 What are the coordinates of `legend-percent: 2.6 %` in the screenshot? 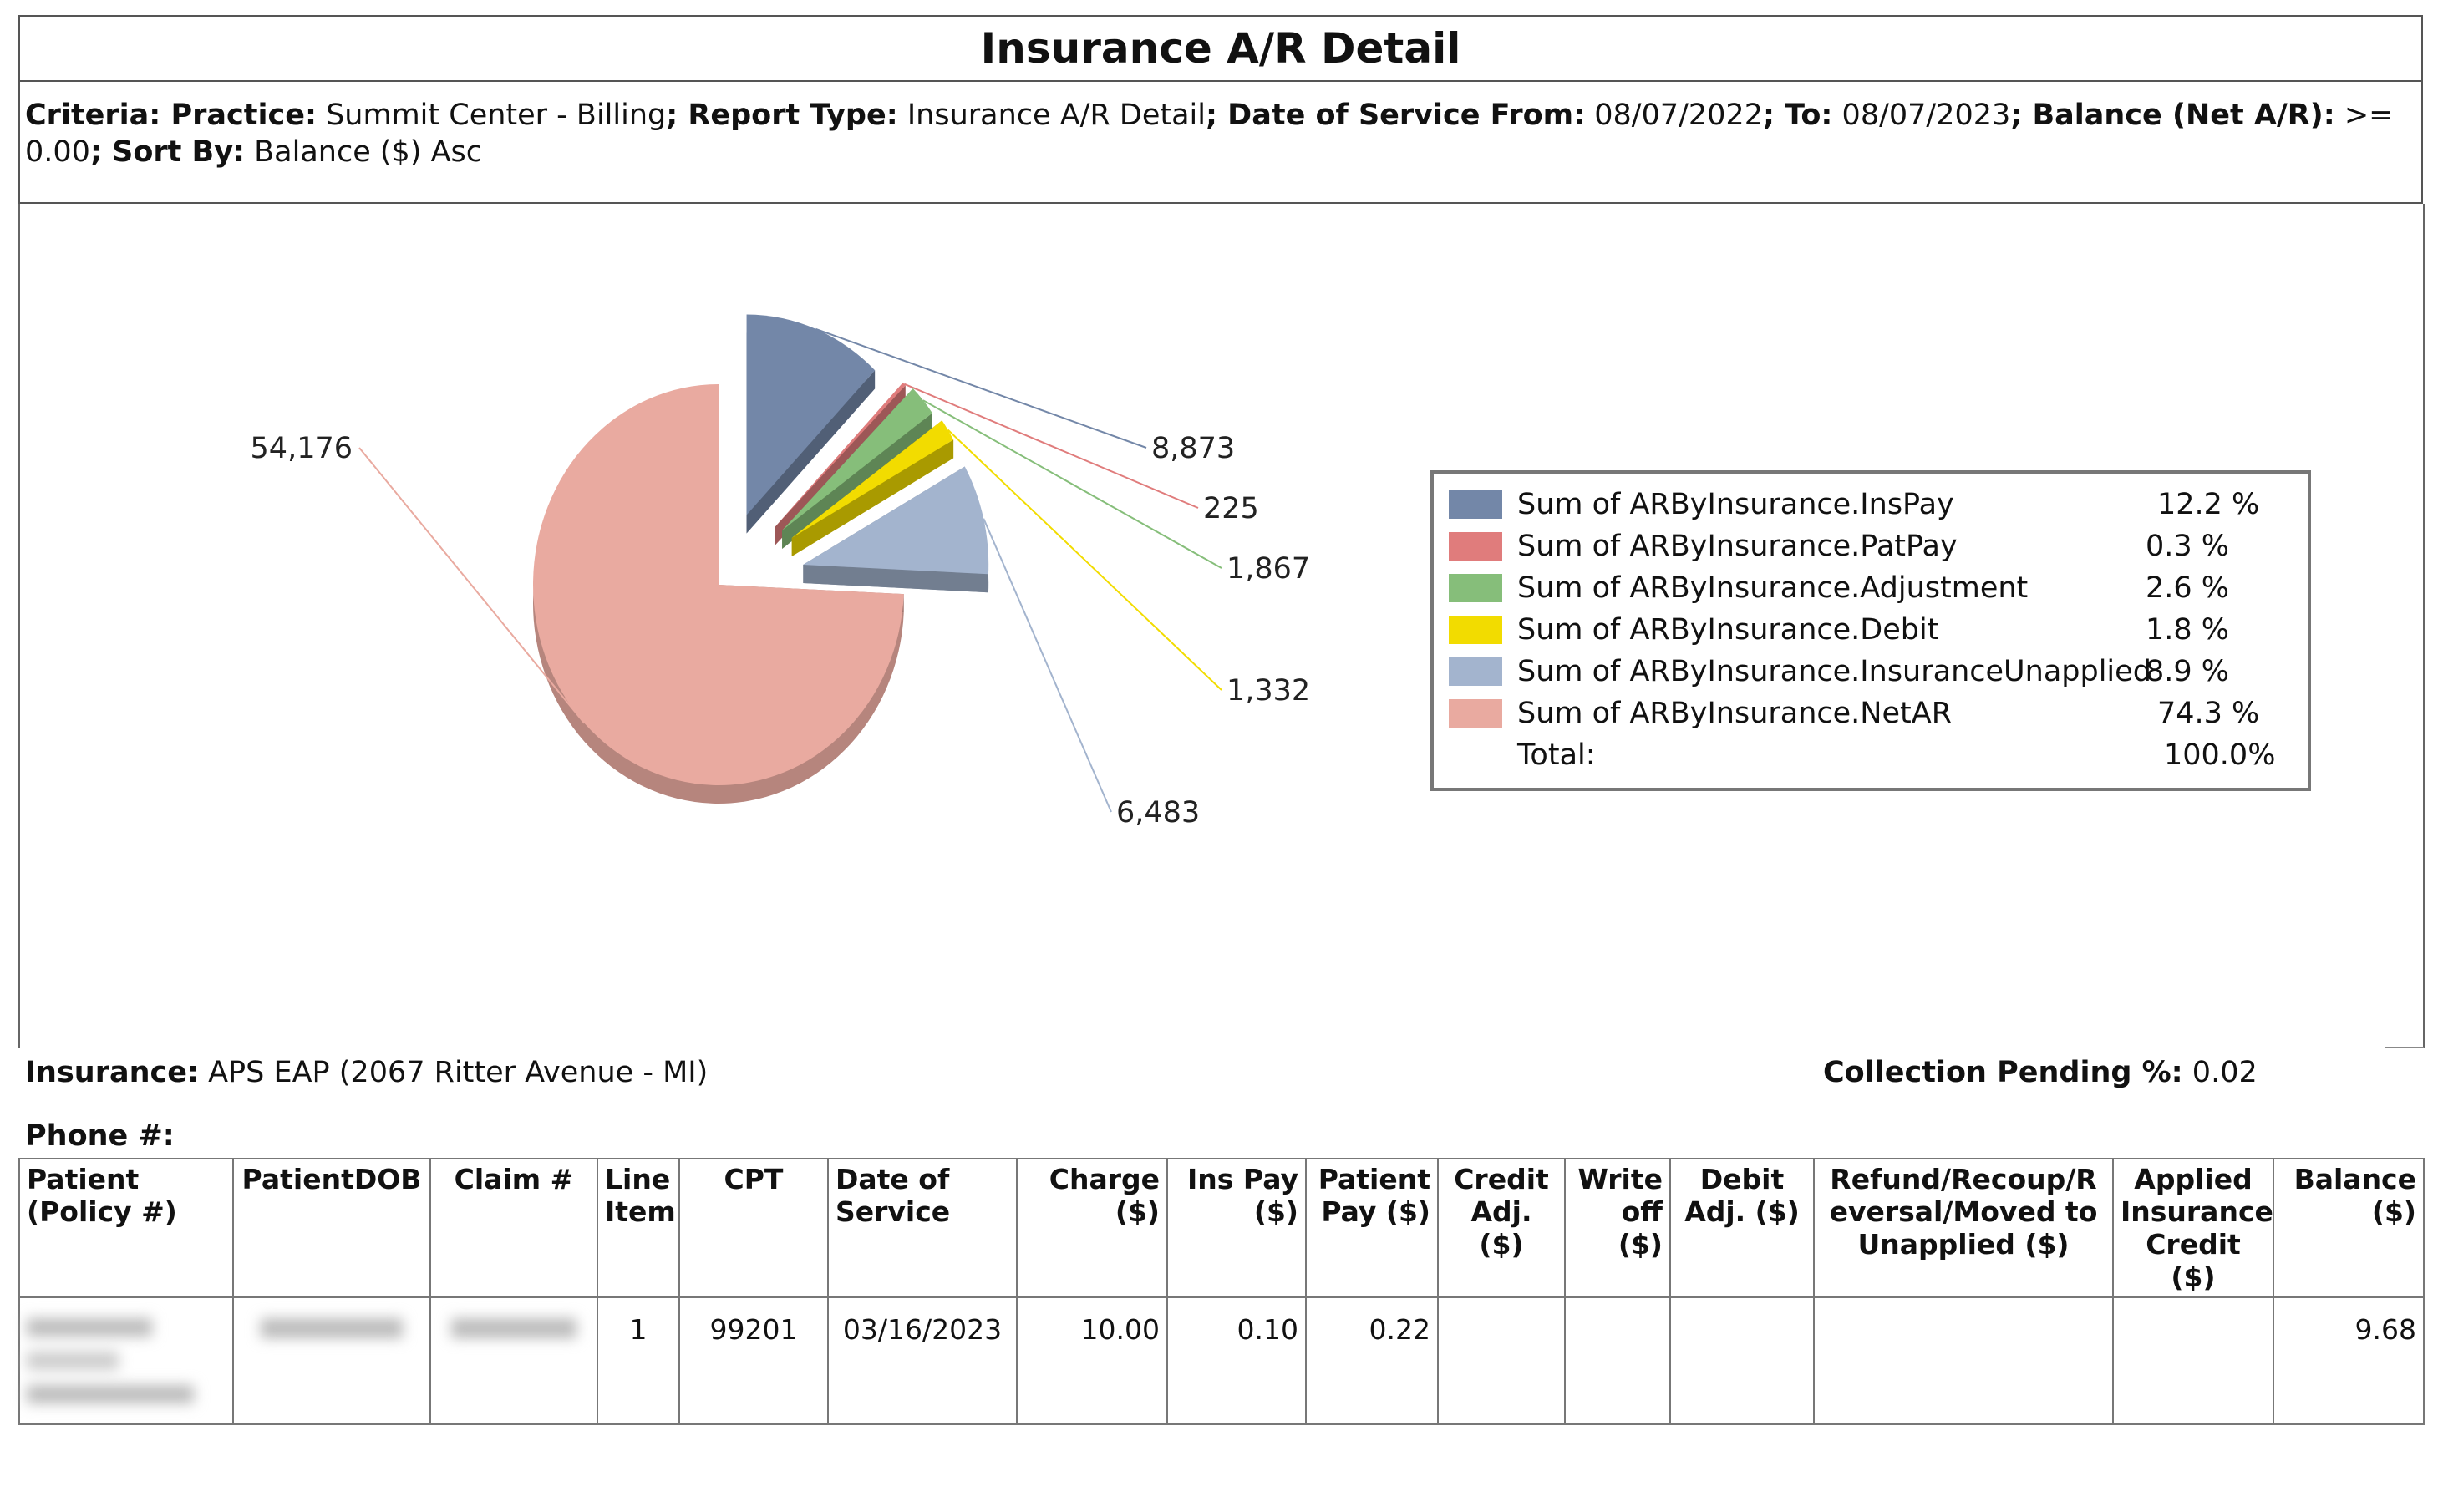 It's located at (2188, 588).